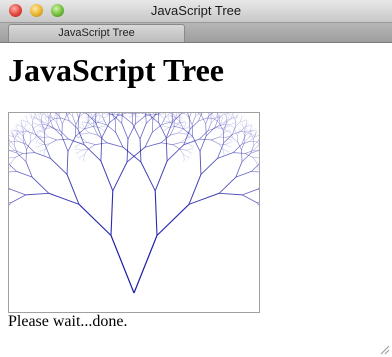  What do you see at coordinates (116, 70) in the screenshot?
I see `page-title: JavaScript Tree` at bounding box center [116, 70].